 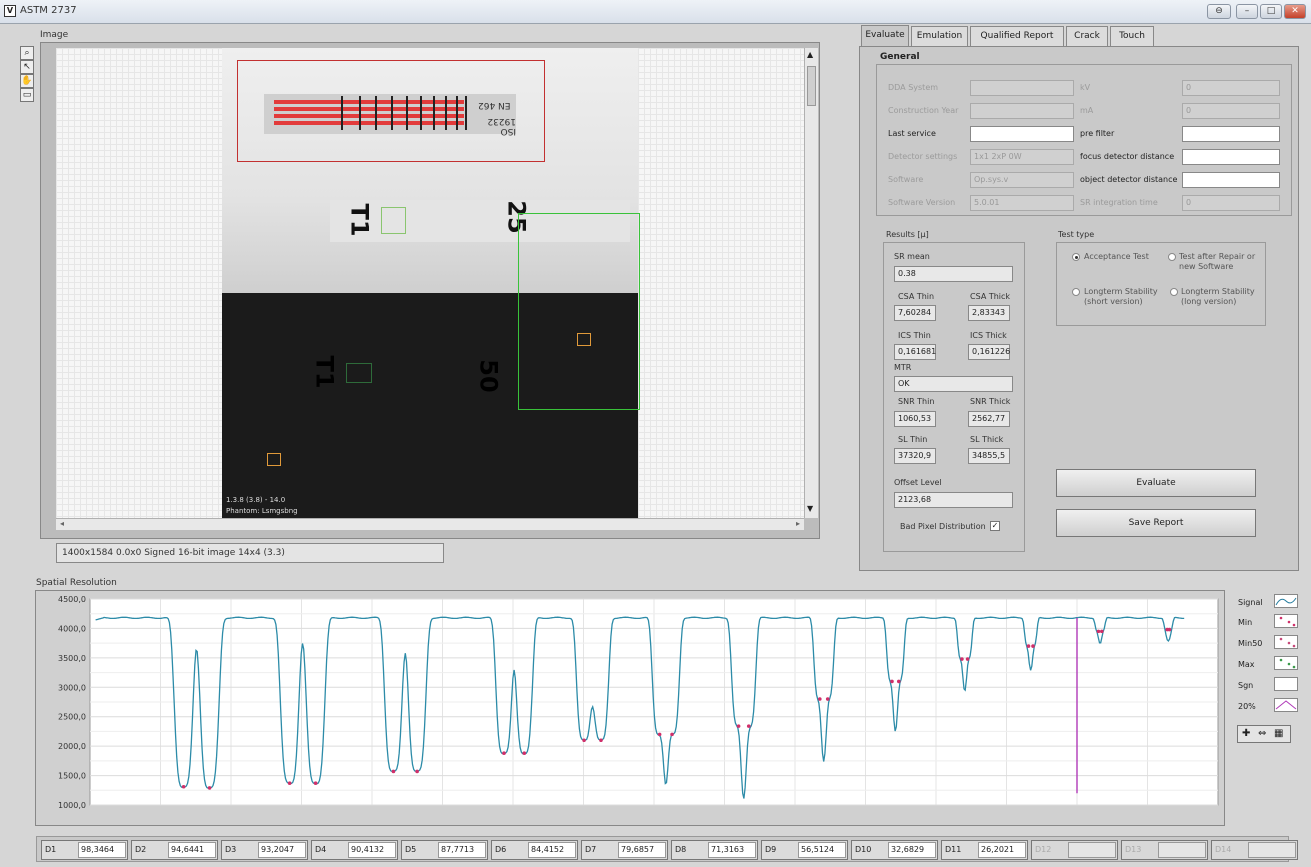 What do you see at coordinates (810, 508) in the screenshot?
I see `scroll-down-icon: ▼` at bounding box center [810, 508].